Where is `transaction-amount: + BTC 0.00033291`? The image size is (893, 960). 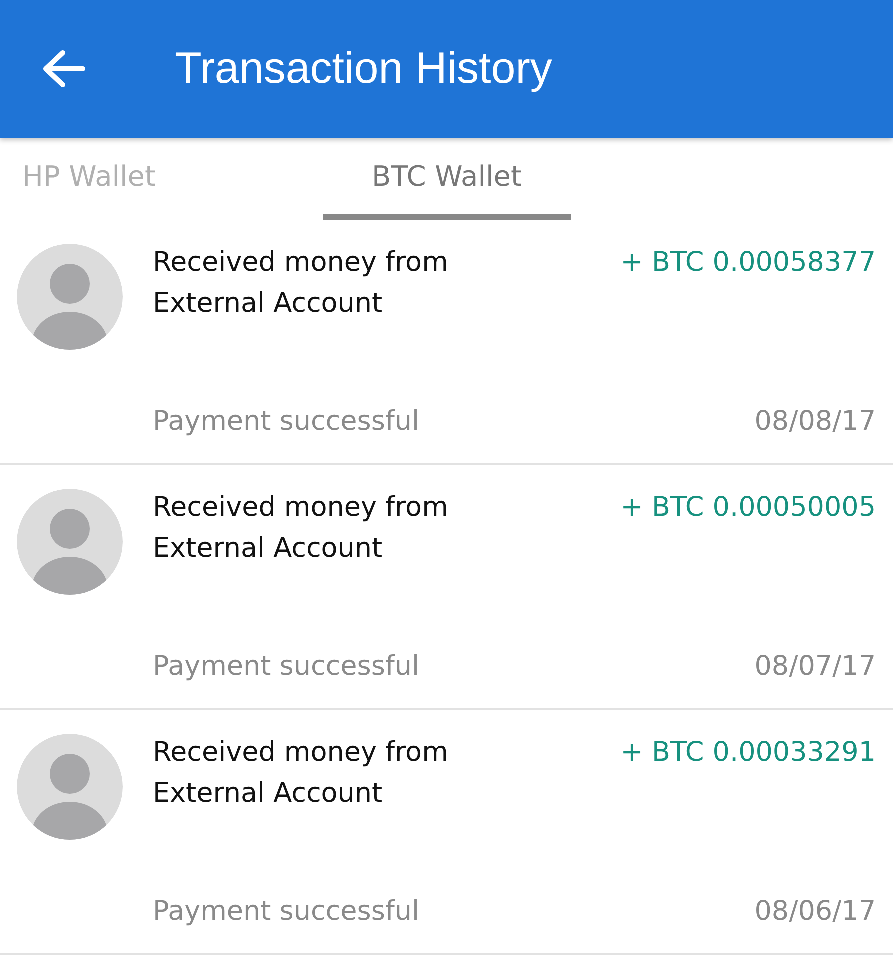 transaction-amount: + BTC 0.00033291 is located at coordinates (748, 753).